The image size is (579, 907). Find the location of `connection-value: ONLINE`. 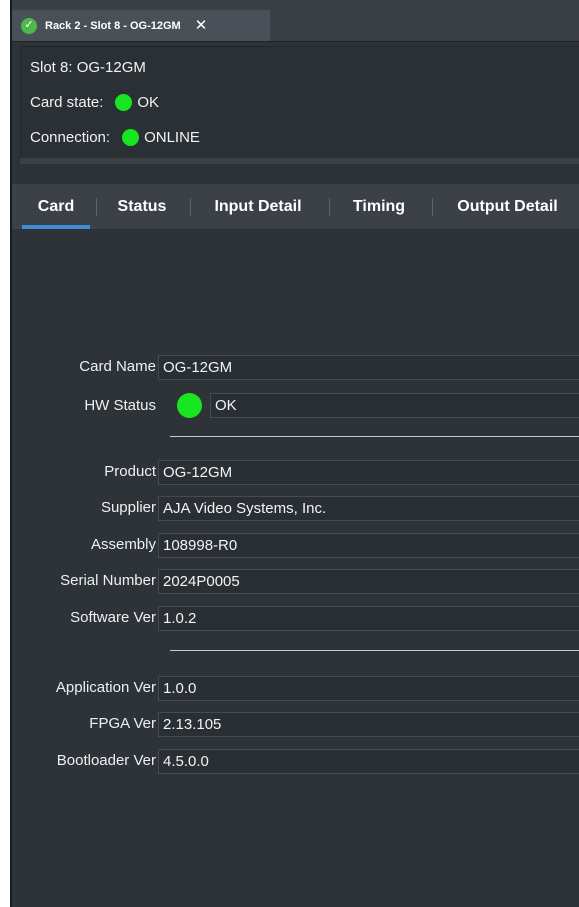

connection-value: ONLINE is located at coordinates (172, 137).